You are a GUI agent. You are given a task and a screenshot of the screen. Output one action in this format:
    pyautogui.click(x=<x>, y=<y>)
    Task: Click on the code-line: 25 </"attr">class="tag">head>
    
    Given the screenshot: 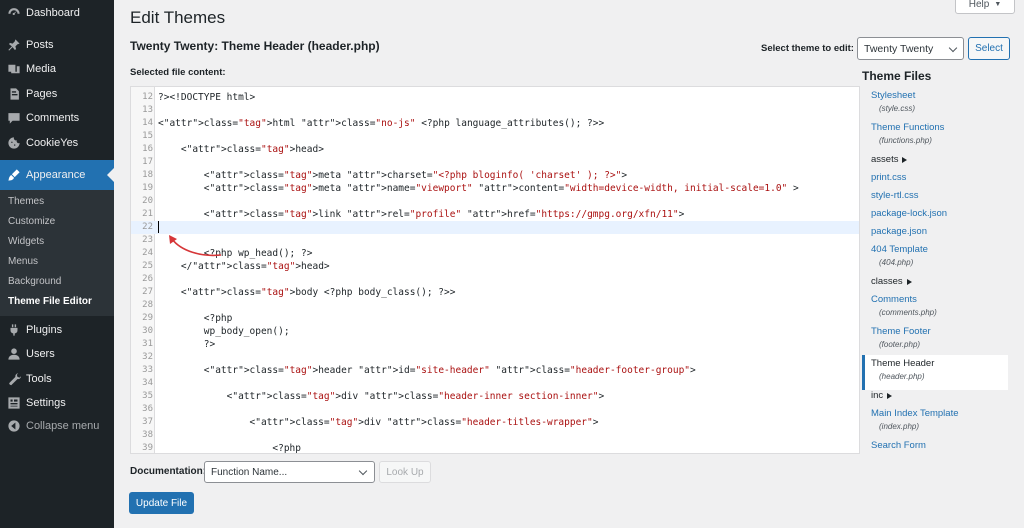 What is the action you would take?
    pyautogui.click(x=495, y=266)
    